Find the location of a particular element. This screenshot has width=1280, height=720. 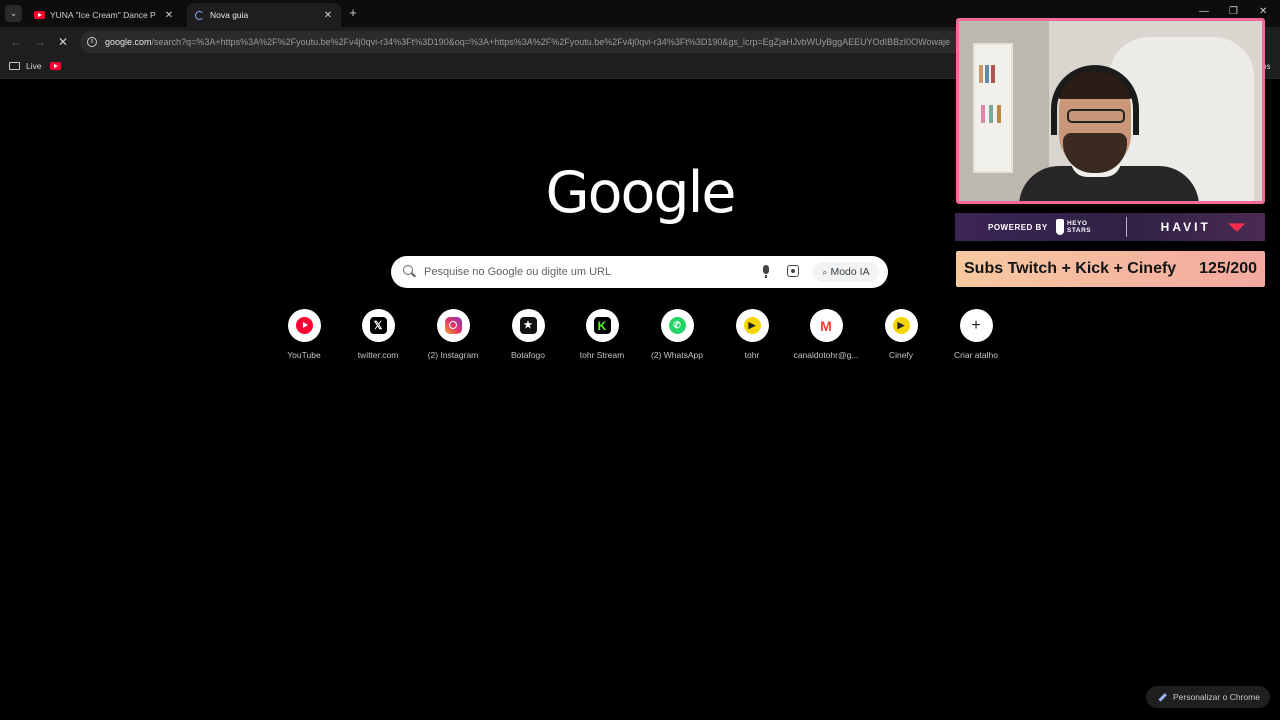

shortcut-label: tohr is located at coordinates (752, 355).